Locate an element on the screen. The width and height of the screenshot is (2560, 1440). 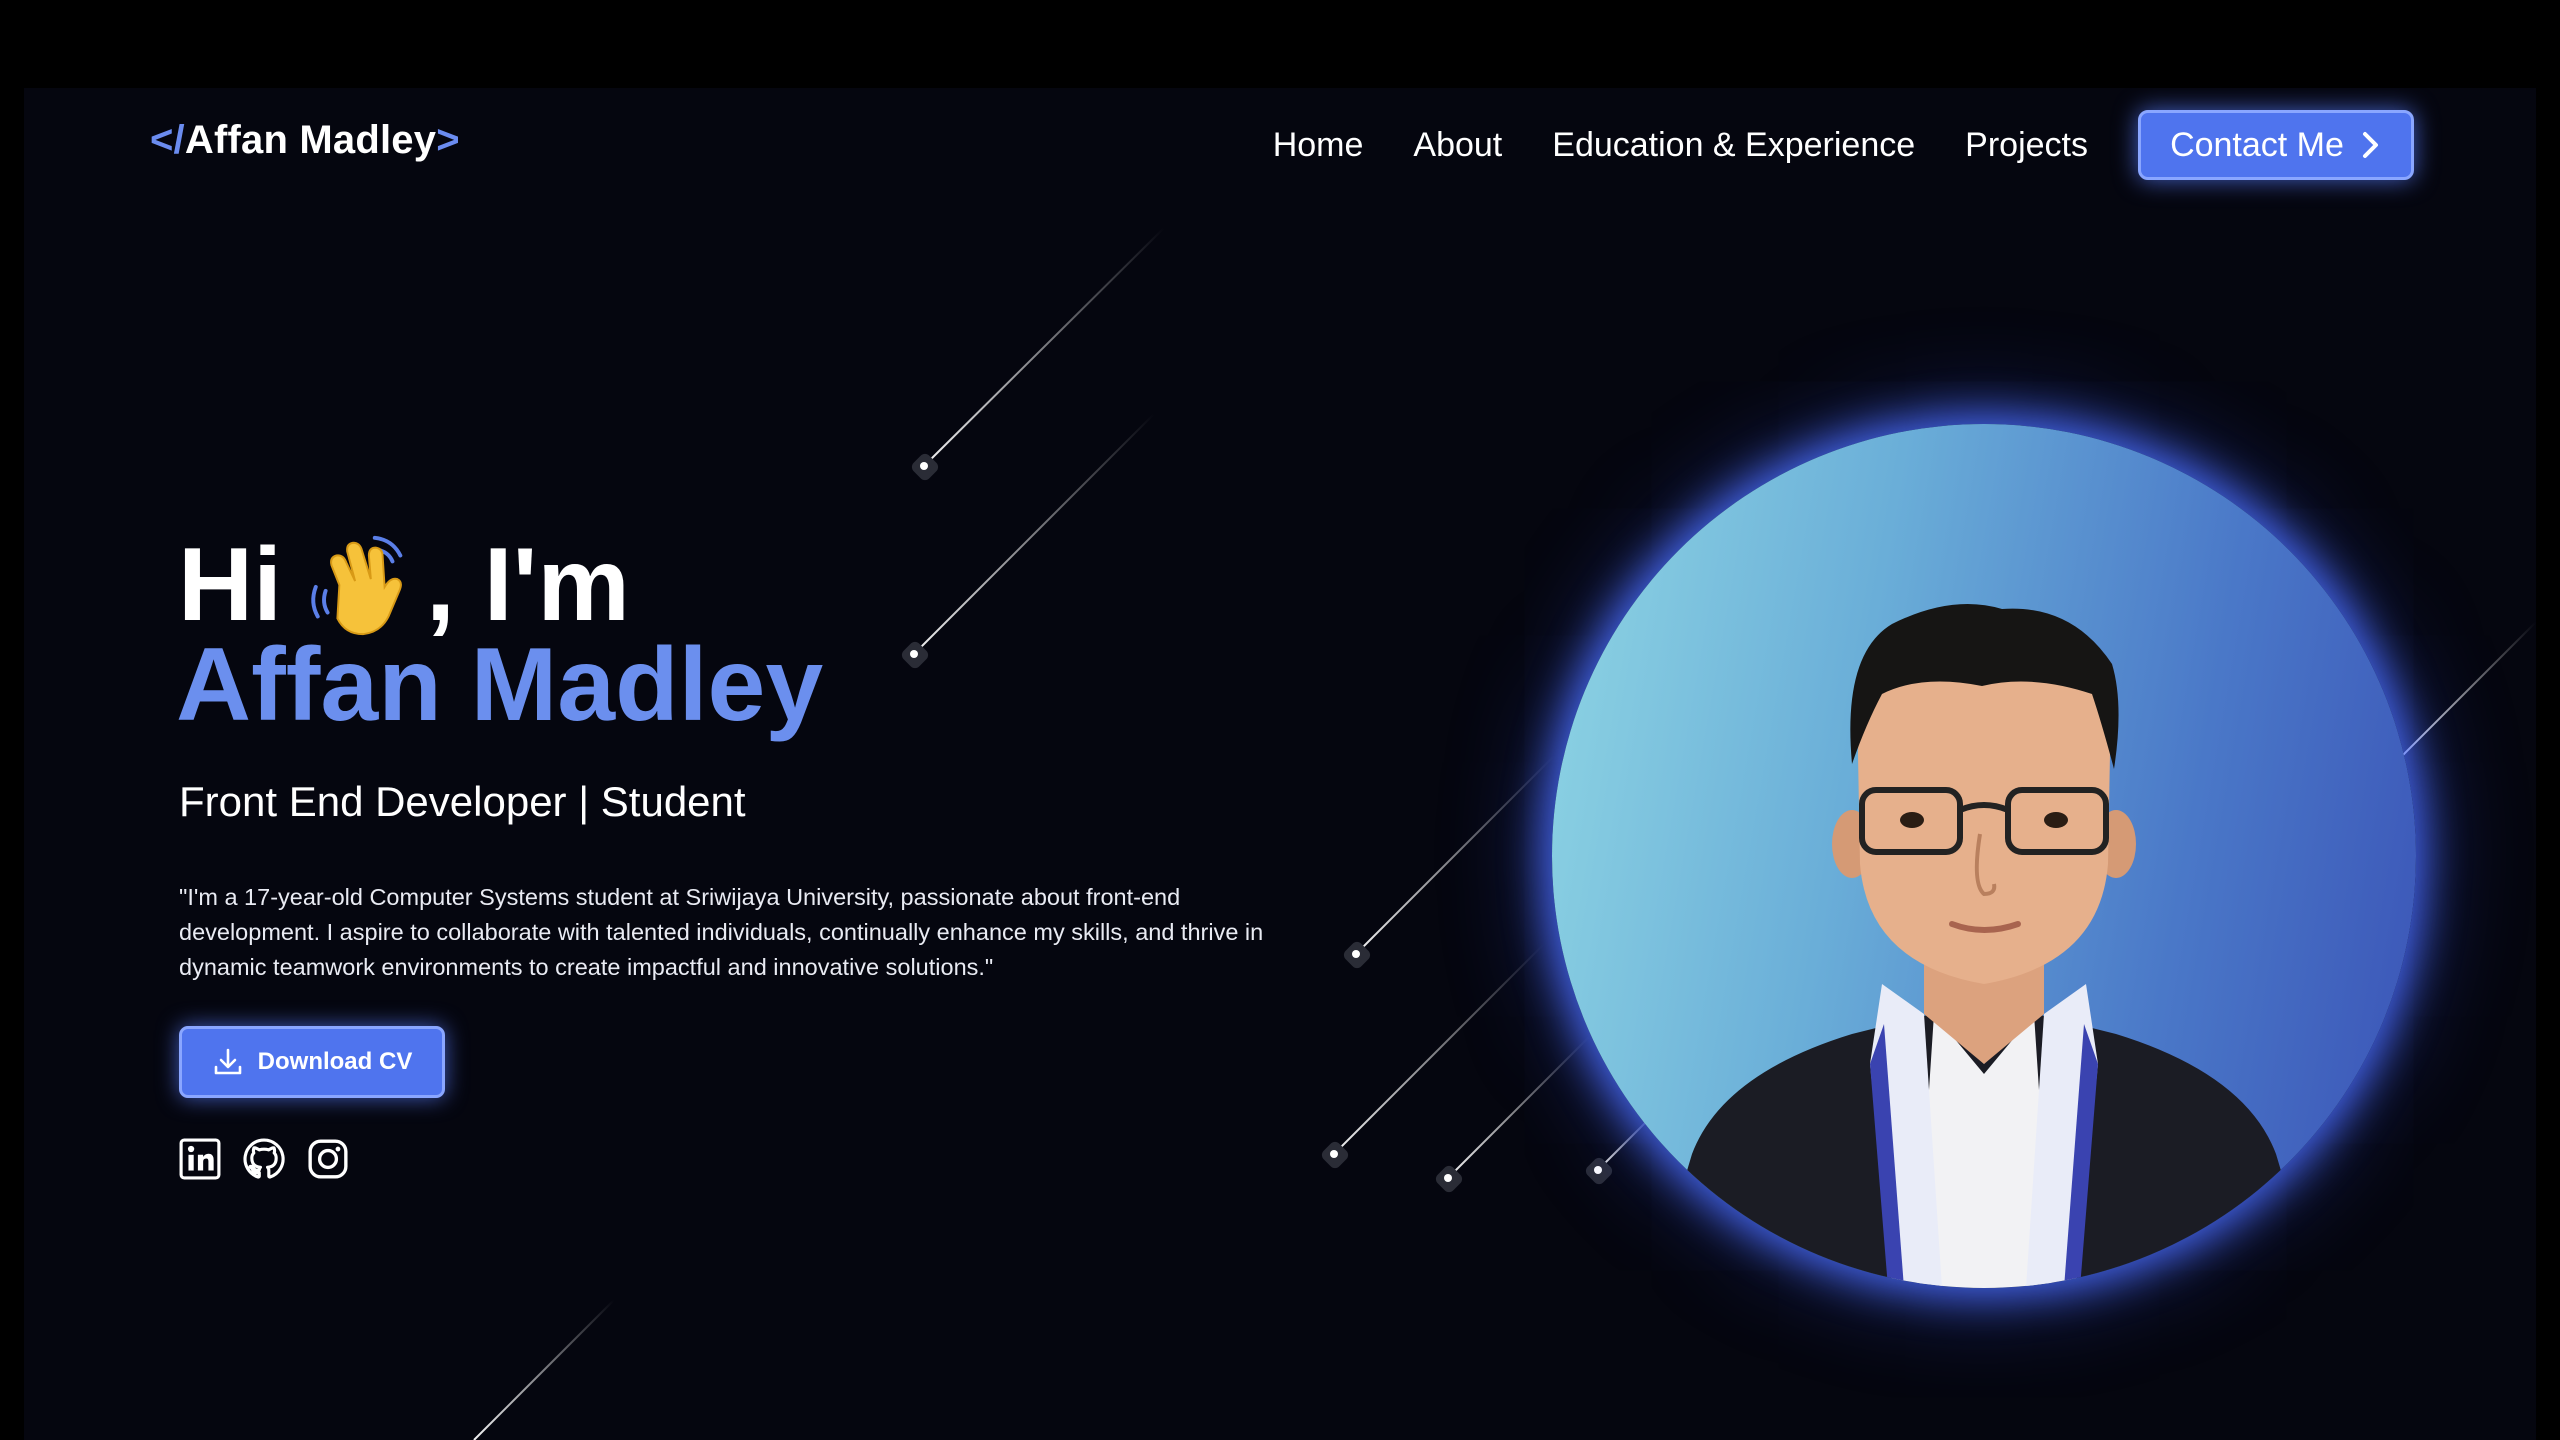
download-icon is located at coordinates (227, 1061).